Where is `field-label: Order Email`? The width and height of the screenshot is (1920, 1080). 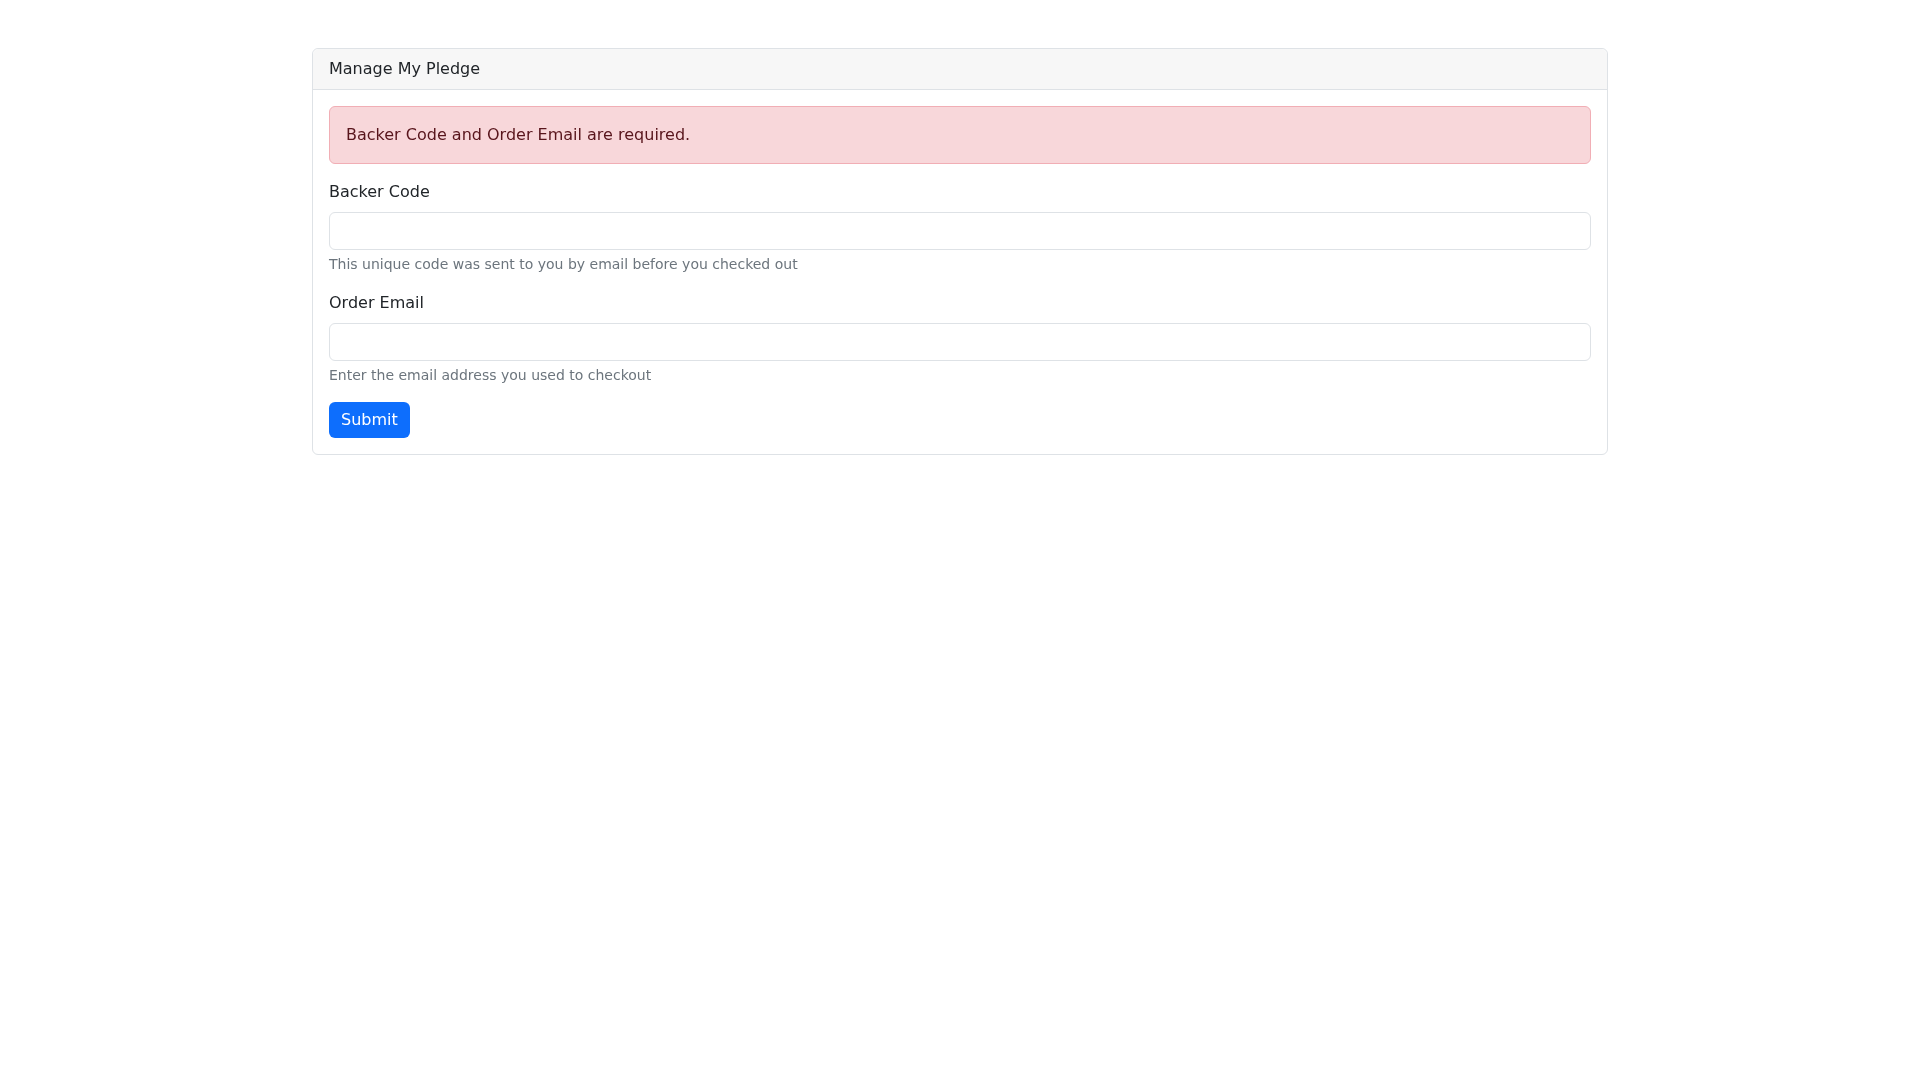
field-label: Order Email is located at coordinates (376, 303).